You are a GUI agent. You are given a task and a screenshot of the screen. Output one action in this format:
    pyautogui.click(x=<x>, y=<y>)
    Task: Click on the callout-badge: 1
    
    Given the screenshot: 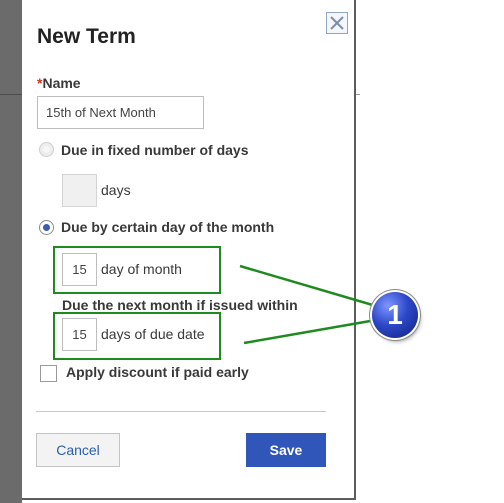 What is the action you would take?
    pyautogui.click(x=395, y=315)
    